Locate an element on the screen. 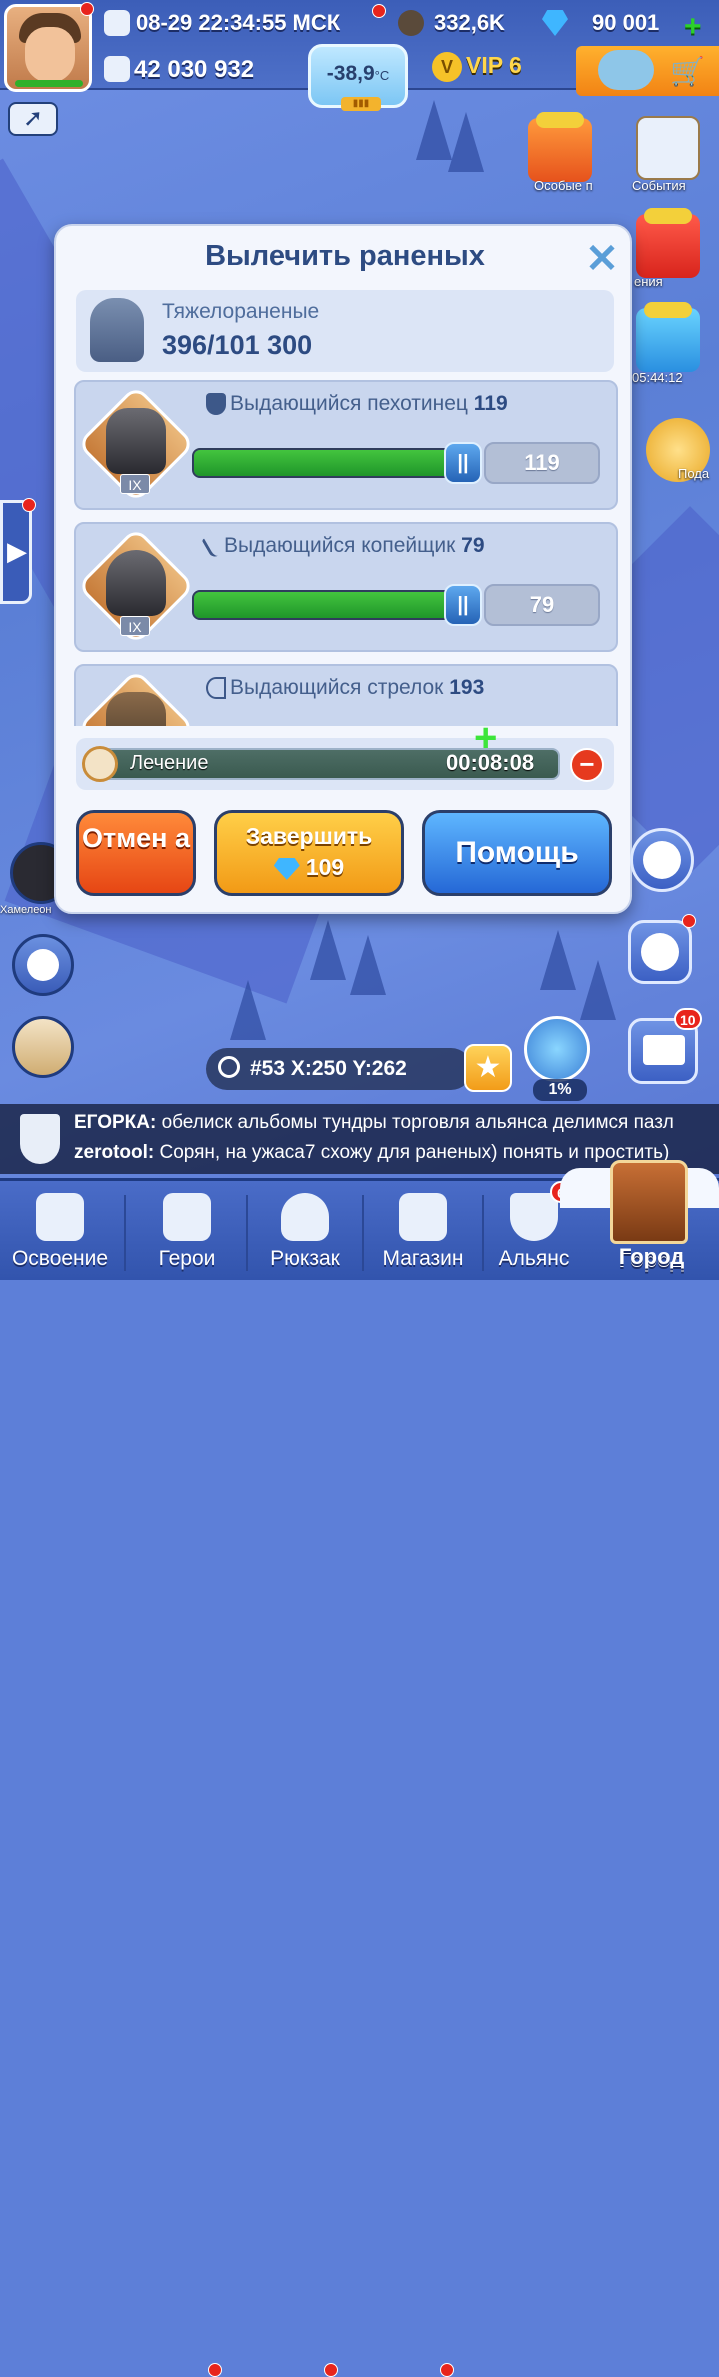  nav-label: Альянс is located at coordinates (534, 1258).